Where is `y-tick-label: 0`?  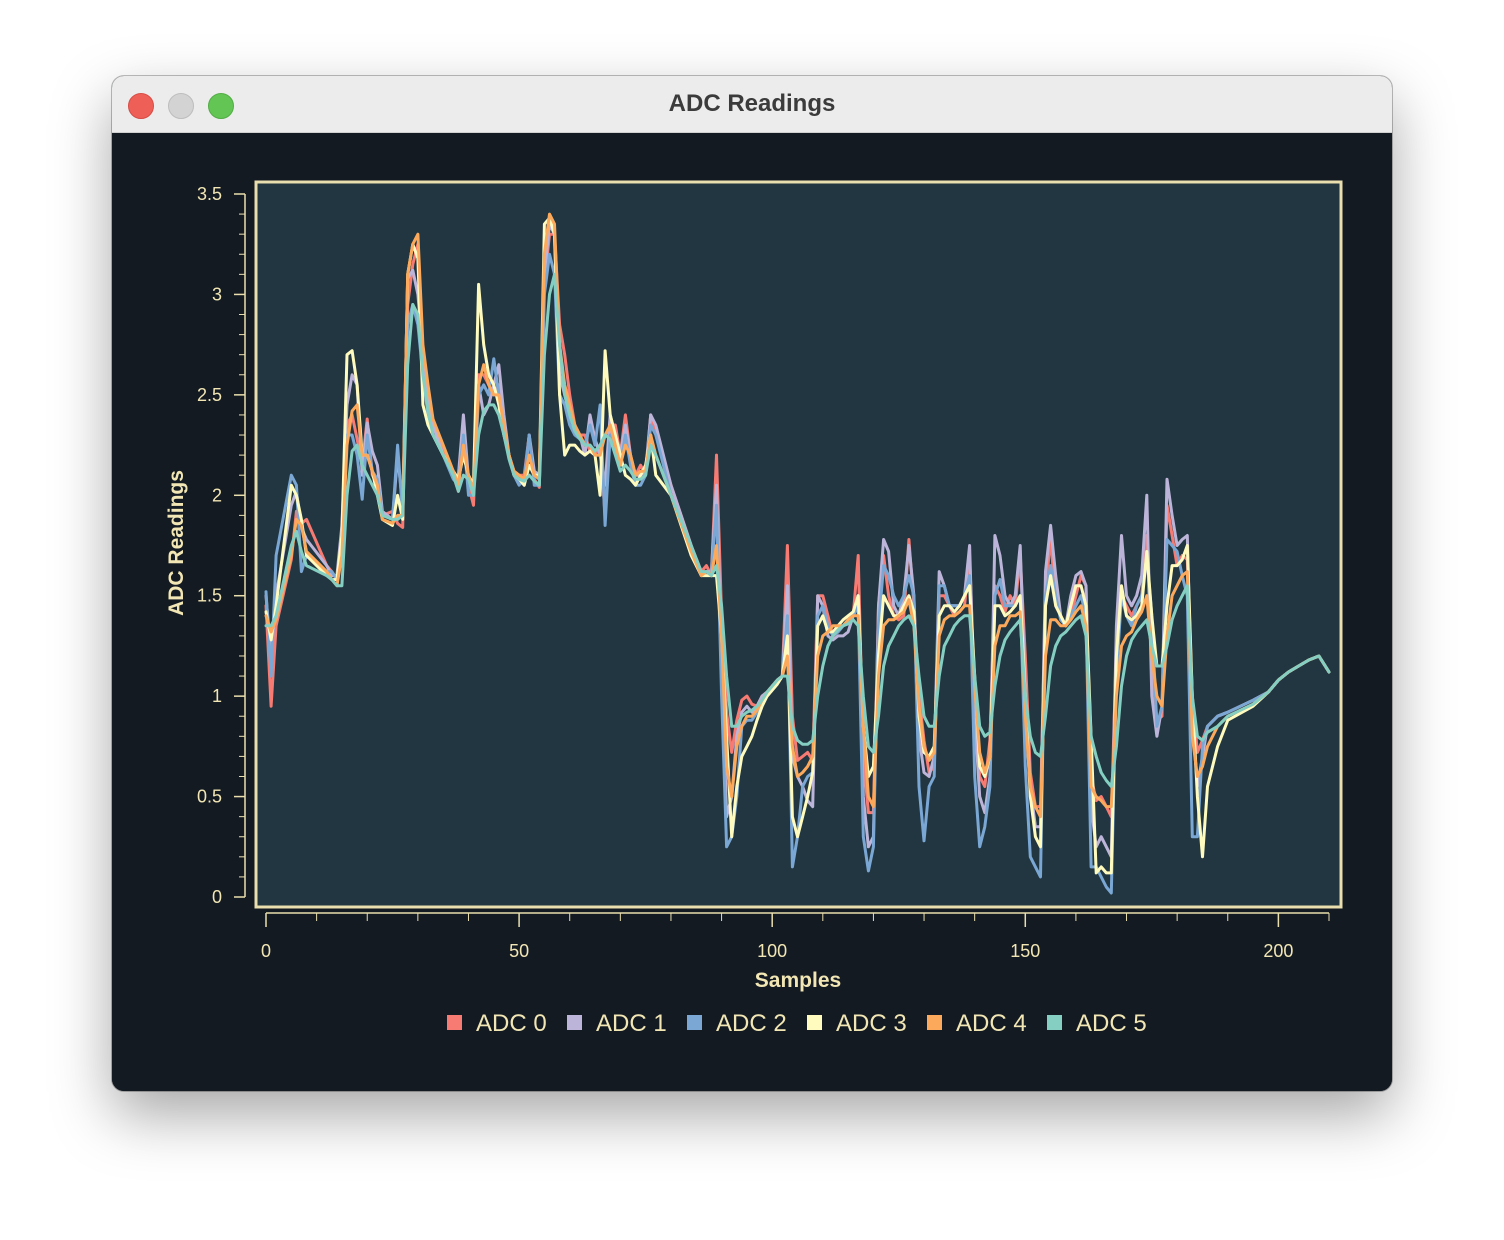
y-tick-label: 0 is located at coordinates (217, 897).